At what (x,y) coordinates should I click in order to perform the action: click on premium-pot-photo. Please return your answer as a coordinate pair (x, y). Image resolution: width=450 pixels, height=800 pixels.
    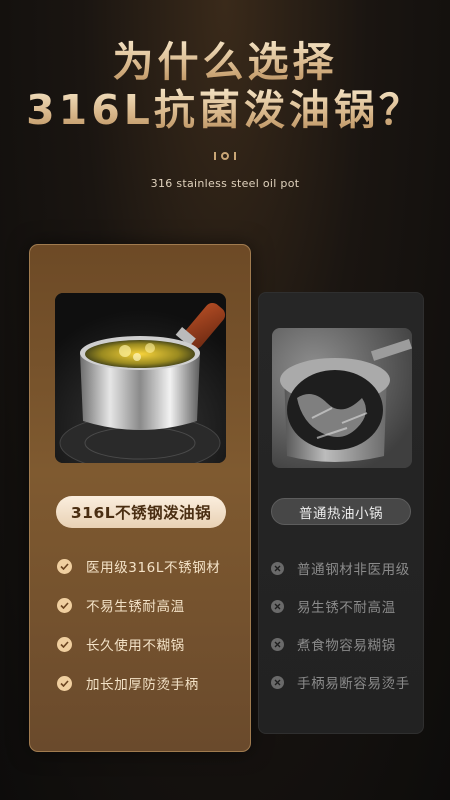
    Looking at the image, I should click on (140, 378).